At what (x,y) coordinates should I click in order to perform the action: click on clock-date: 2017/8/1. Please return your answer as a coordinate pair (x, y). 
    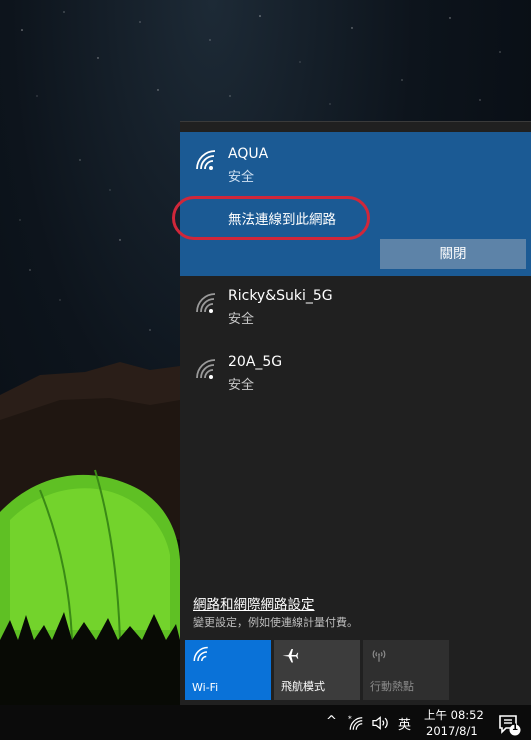
    Looking at the image, I should click on (452, 731).